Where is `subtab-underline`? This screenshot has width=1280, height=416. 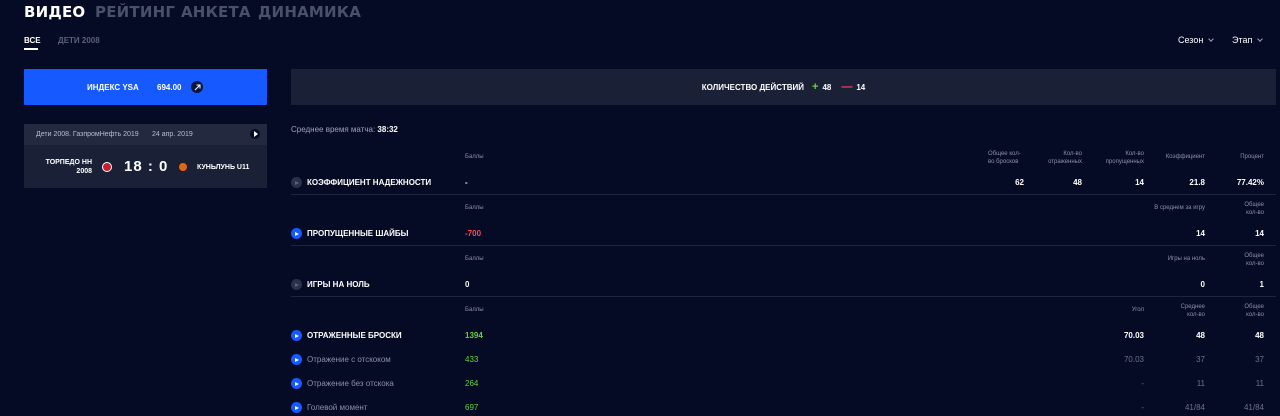
subtab-underline is located at coordinates (31, 49).